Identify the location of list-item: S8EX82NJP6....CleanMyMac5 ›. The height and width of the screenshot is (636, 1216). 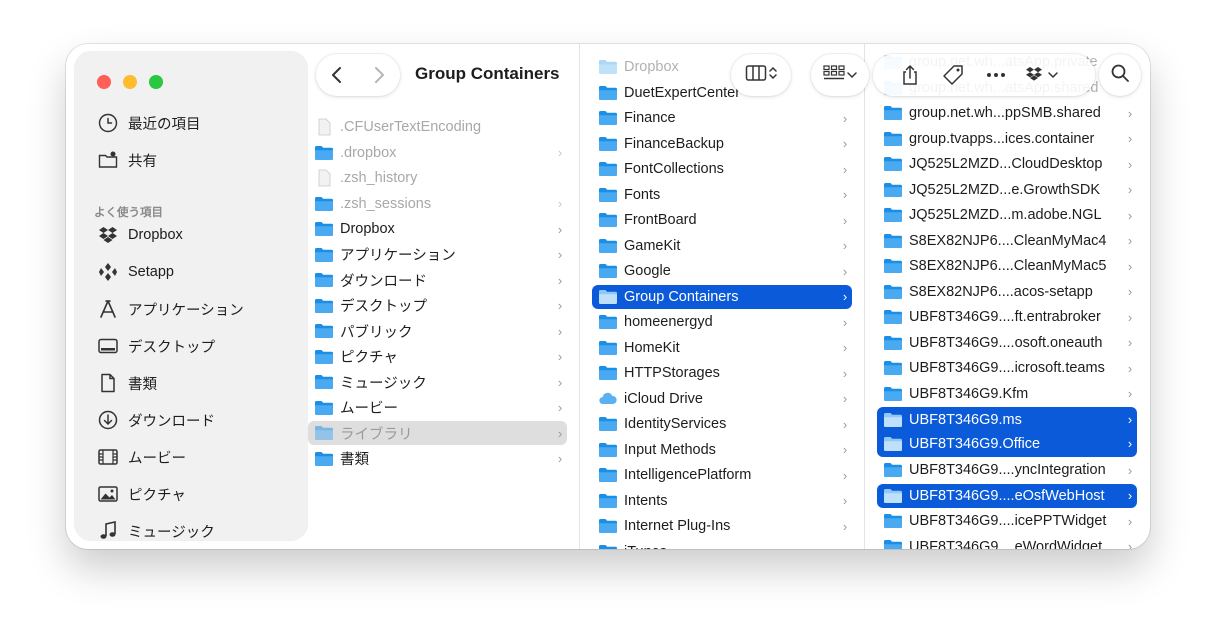
(1007, 266).